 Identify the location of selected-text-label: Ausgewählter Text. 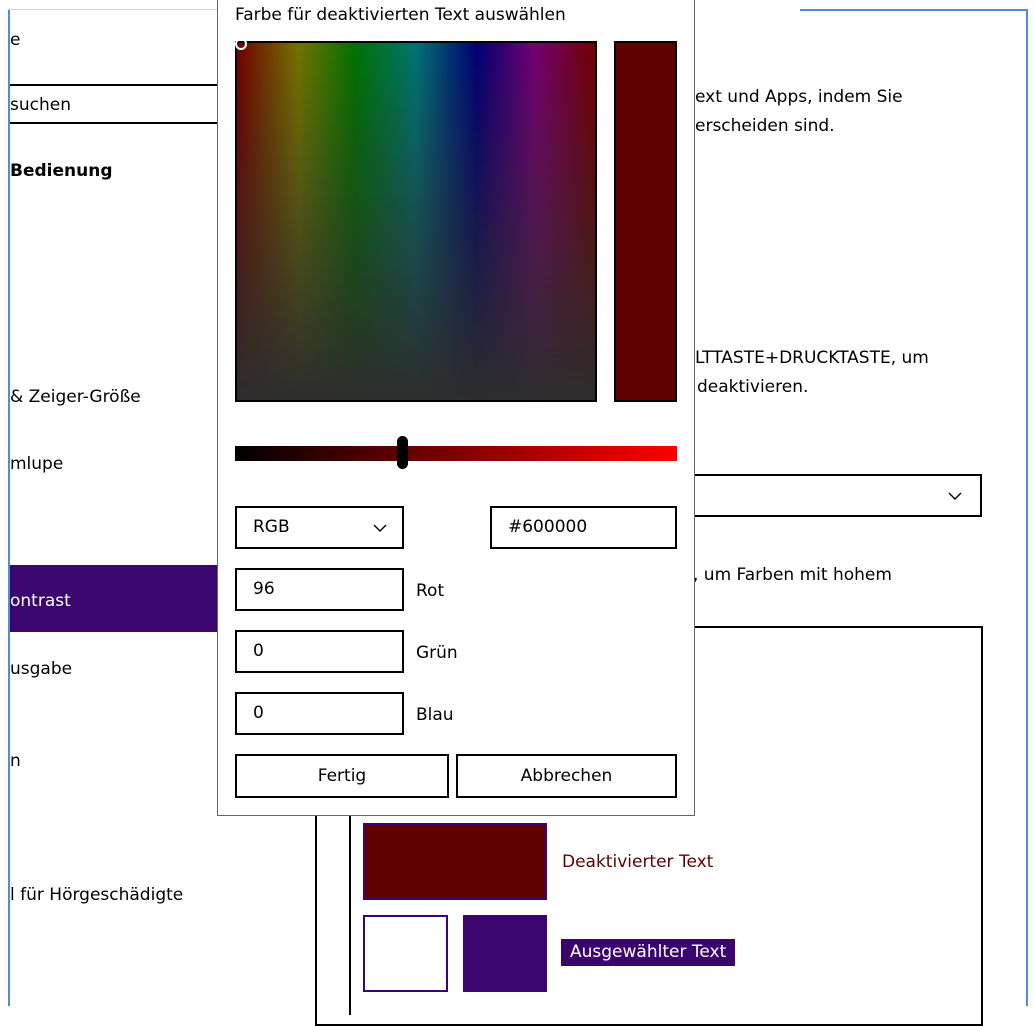
(648, 952).